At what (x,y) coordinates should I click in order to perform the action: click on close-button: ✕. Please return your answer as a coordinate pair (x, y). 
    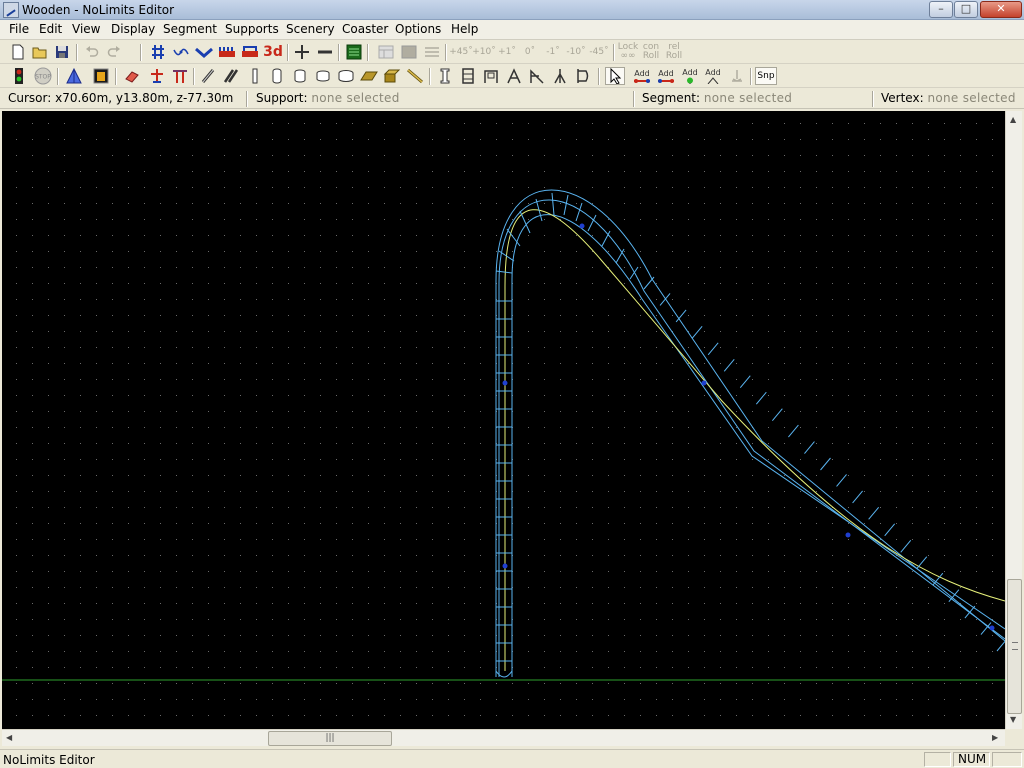
    Looking at the image, I should click on (1001, 9).